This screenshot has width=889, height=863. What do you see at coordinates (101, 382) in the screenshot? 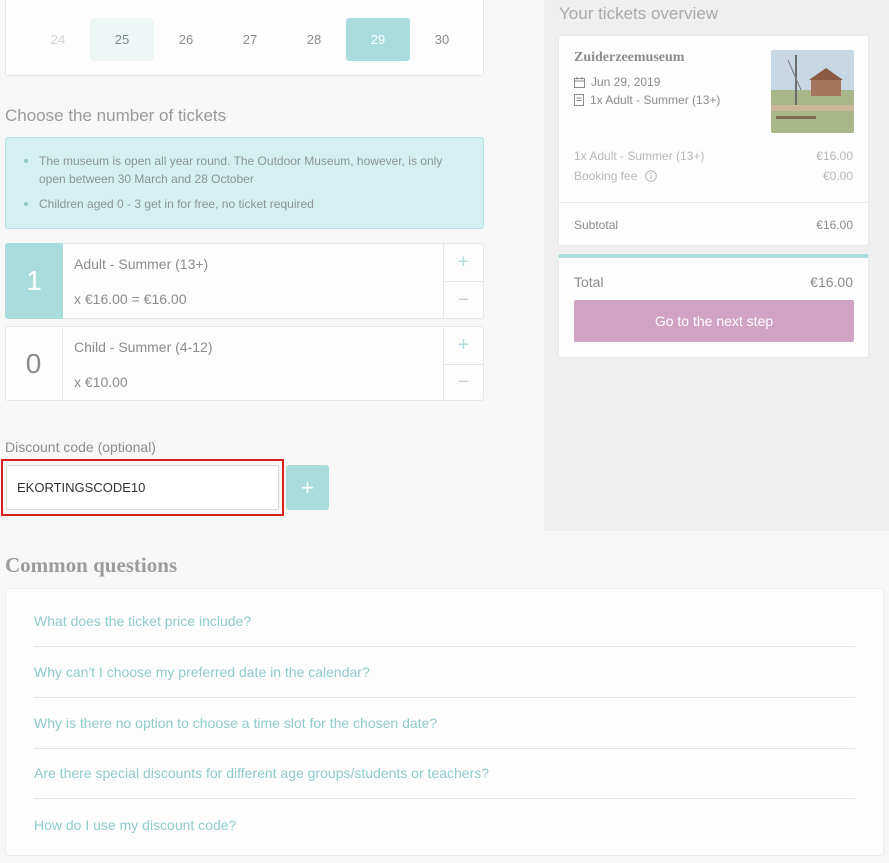
I see `ticket-price: x €10.00` at bounding box center [101, 382].